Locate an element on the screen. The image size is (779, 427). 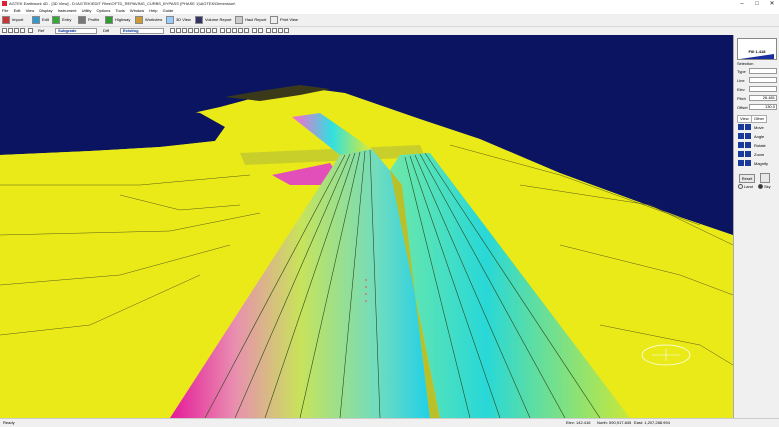
nav-angle: Angle is located at coordinates (758, 136).